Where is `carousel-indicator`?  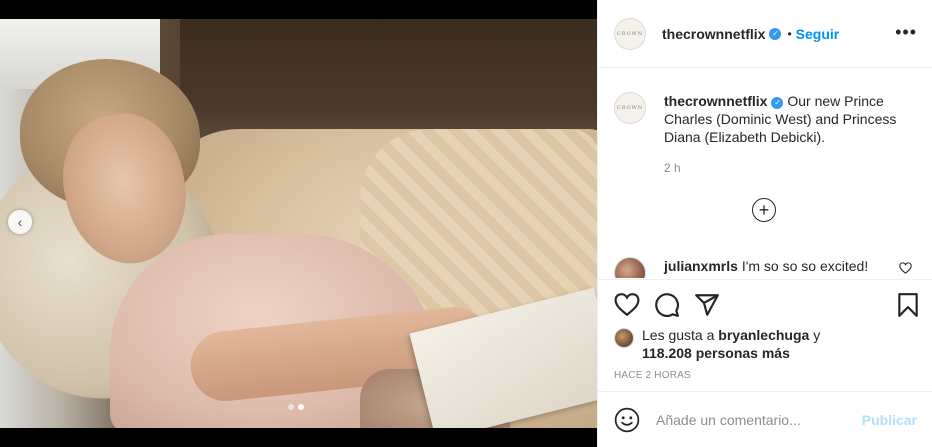 carousel-indicator is located at coordinates (296, 407).